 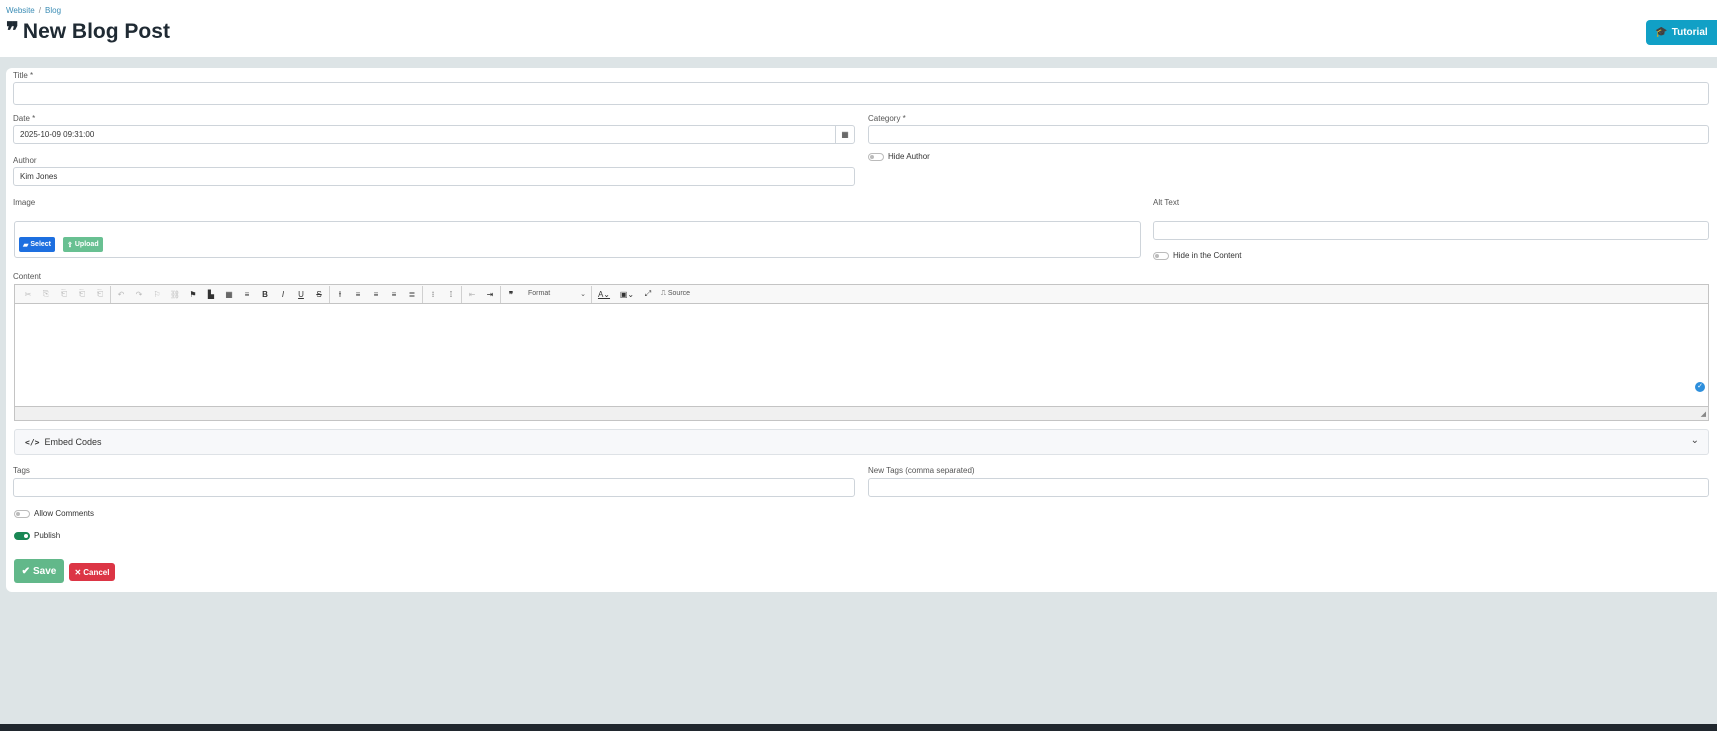 I want to click on page-header: Website / Blog ❞ New Blog Post 🎓 Tutorial, so click(x=858, y=28).